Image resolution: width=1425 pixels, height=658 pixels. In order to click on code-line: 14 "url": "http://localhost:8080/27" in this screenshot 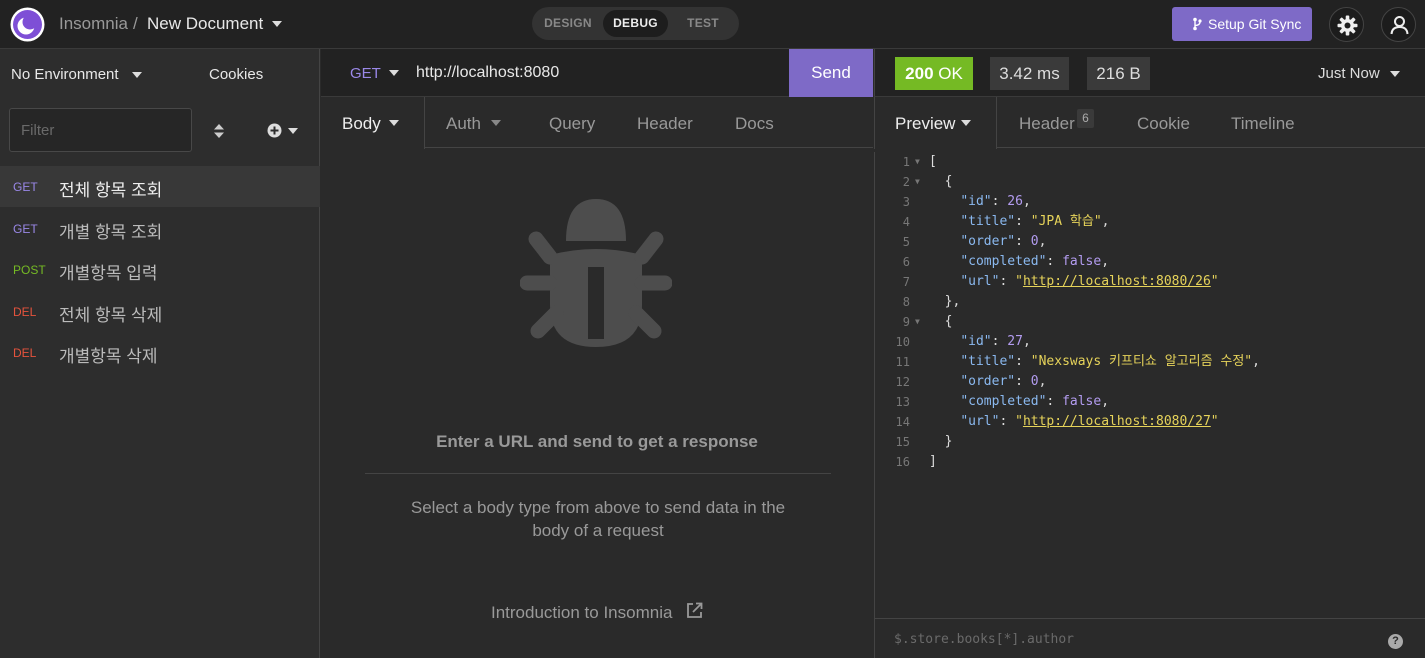, I will do `click(1150, 422)`.